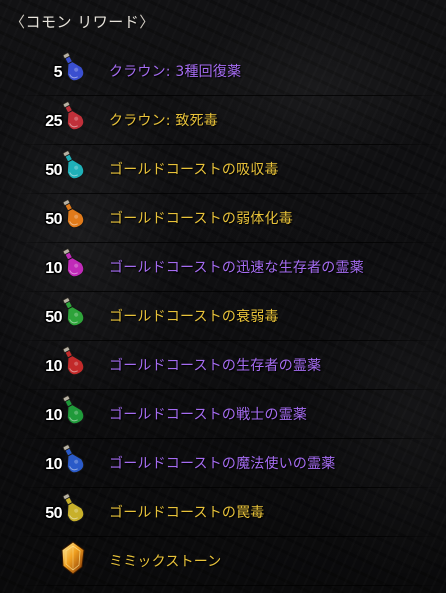  I want to click on reward-row-7: 10 ゴールドコーストの生存者の霊薬, so click(229, 365).